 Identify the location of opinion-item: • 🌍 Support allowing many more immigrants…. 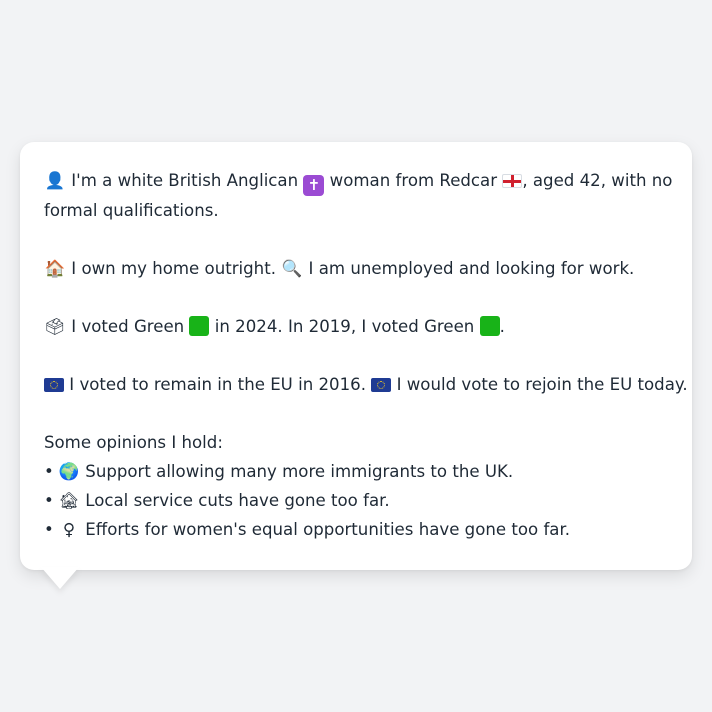
(363, 471).